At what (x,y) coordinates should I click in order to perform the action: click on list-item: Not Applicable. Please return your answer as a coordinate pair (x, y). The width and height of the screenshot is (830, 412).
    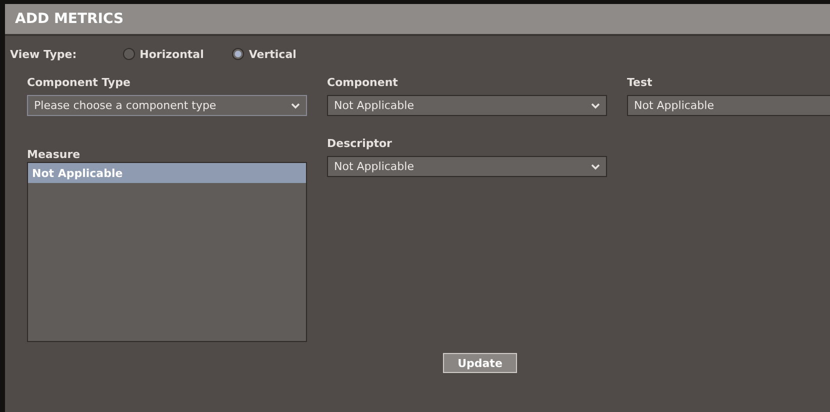
    Looking at the image, I should click on (167, 173).